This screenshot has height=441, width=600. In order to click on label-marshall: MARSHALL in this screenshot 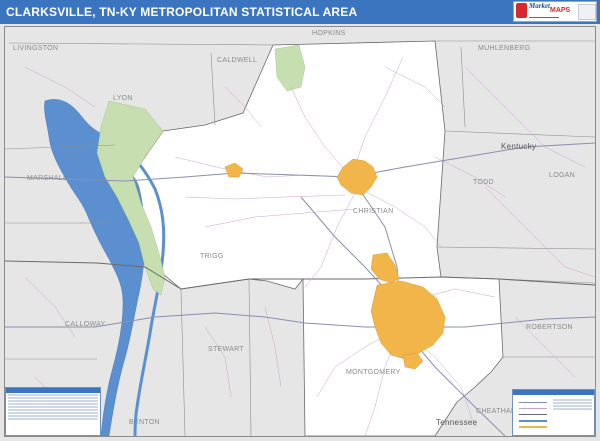, I will do `click(47, 178)`.